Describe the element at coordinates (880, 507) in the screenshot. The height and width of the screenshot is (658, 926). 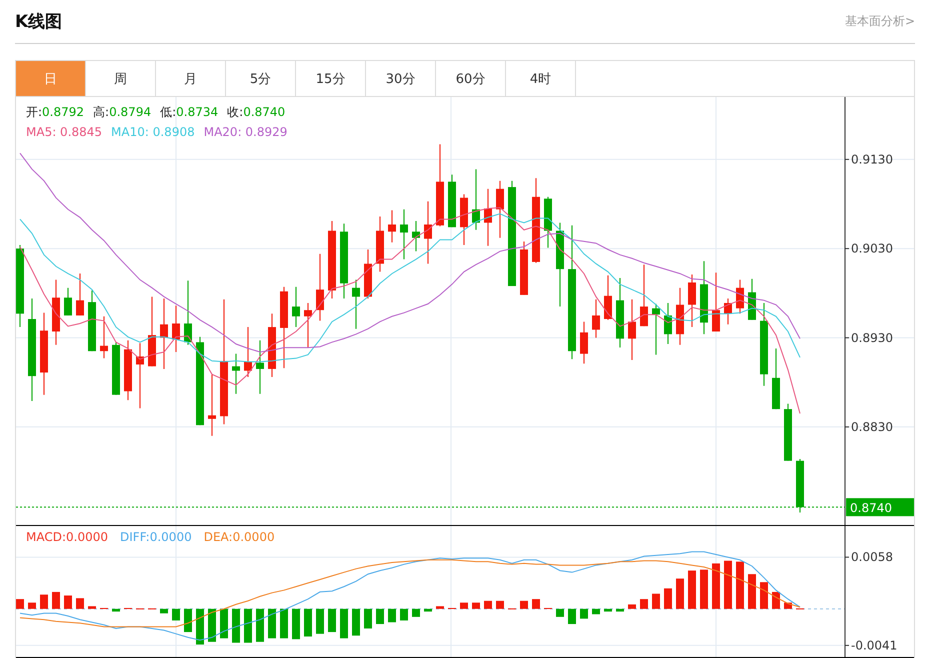
I see `last-price-tag: 0.8740` at that location.